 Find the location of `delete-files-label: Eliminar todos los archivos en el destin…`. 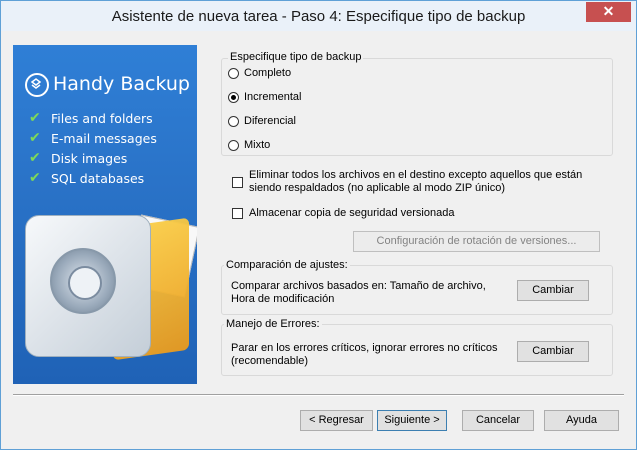

delete-files-label: Eliminar todos los archivos en el destin… is located at coordinates (416, 181).